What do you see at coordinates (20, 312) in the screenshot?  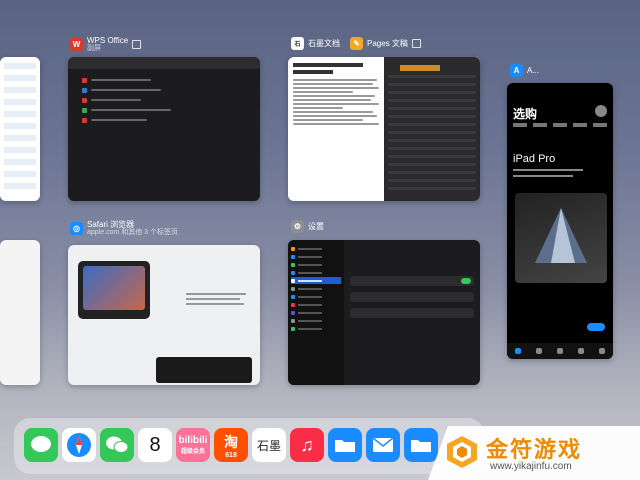 I see `partial-app-card-blank` at bounding box center [20, 312].